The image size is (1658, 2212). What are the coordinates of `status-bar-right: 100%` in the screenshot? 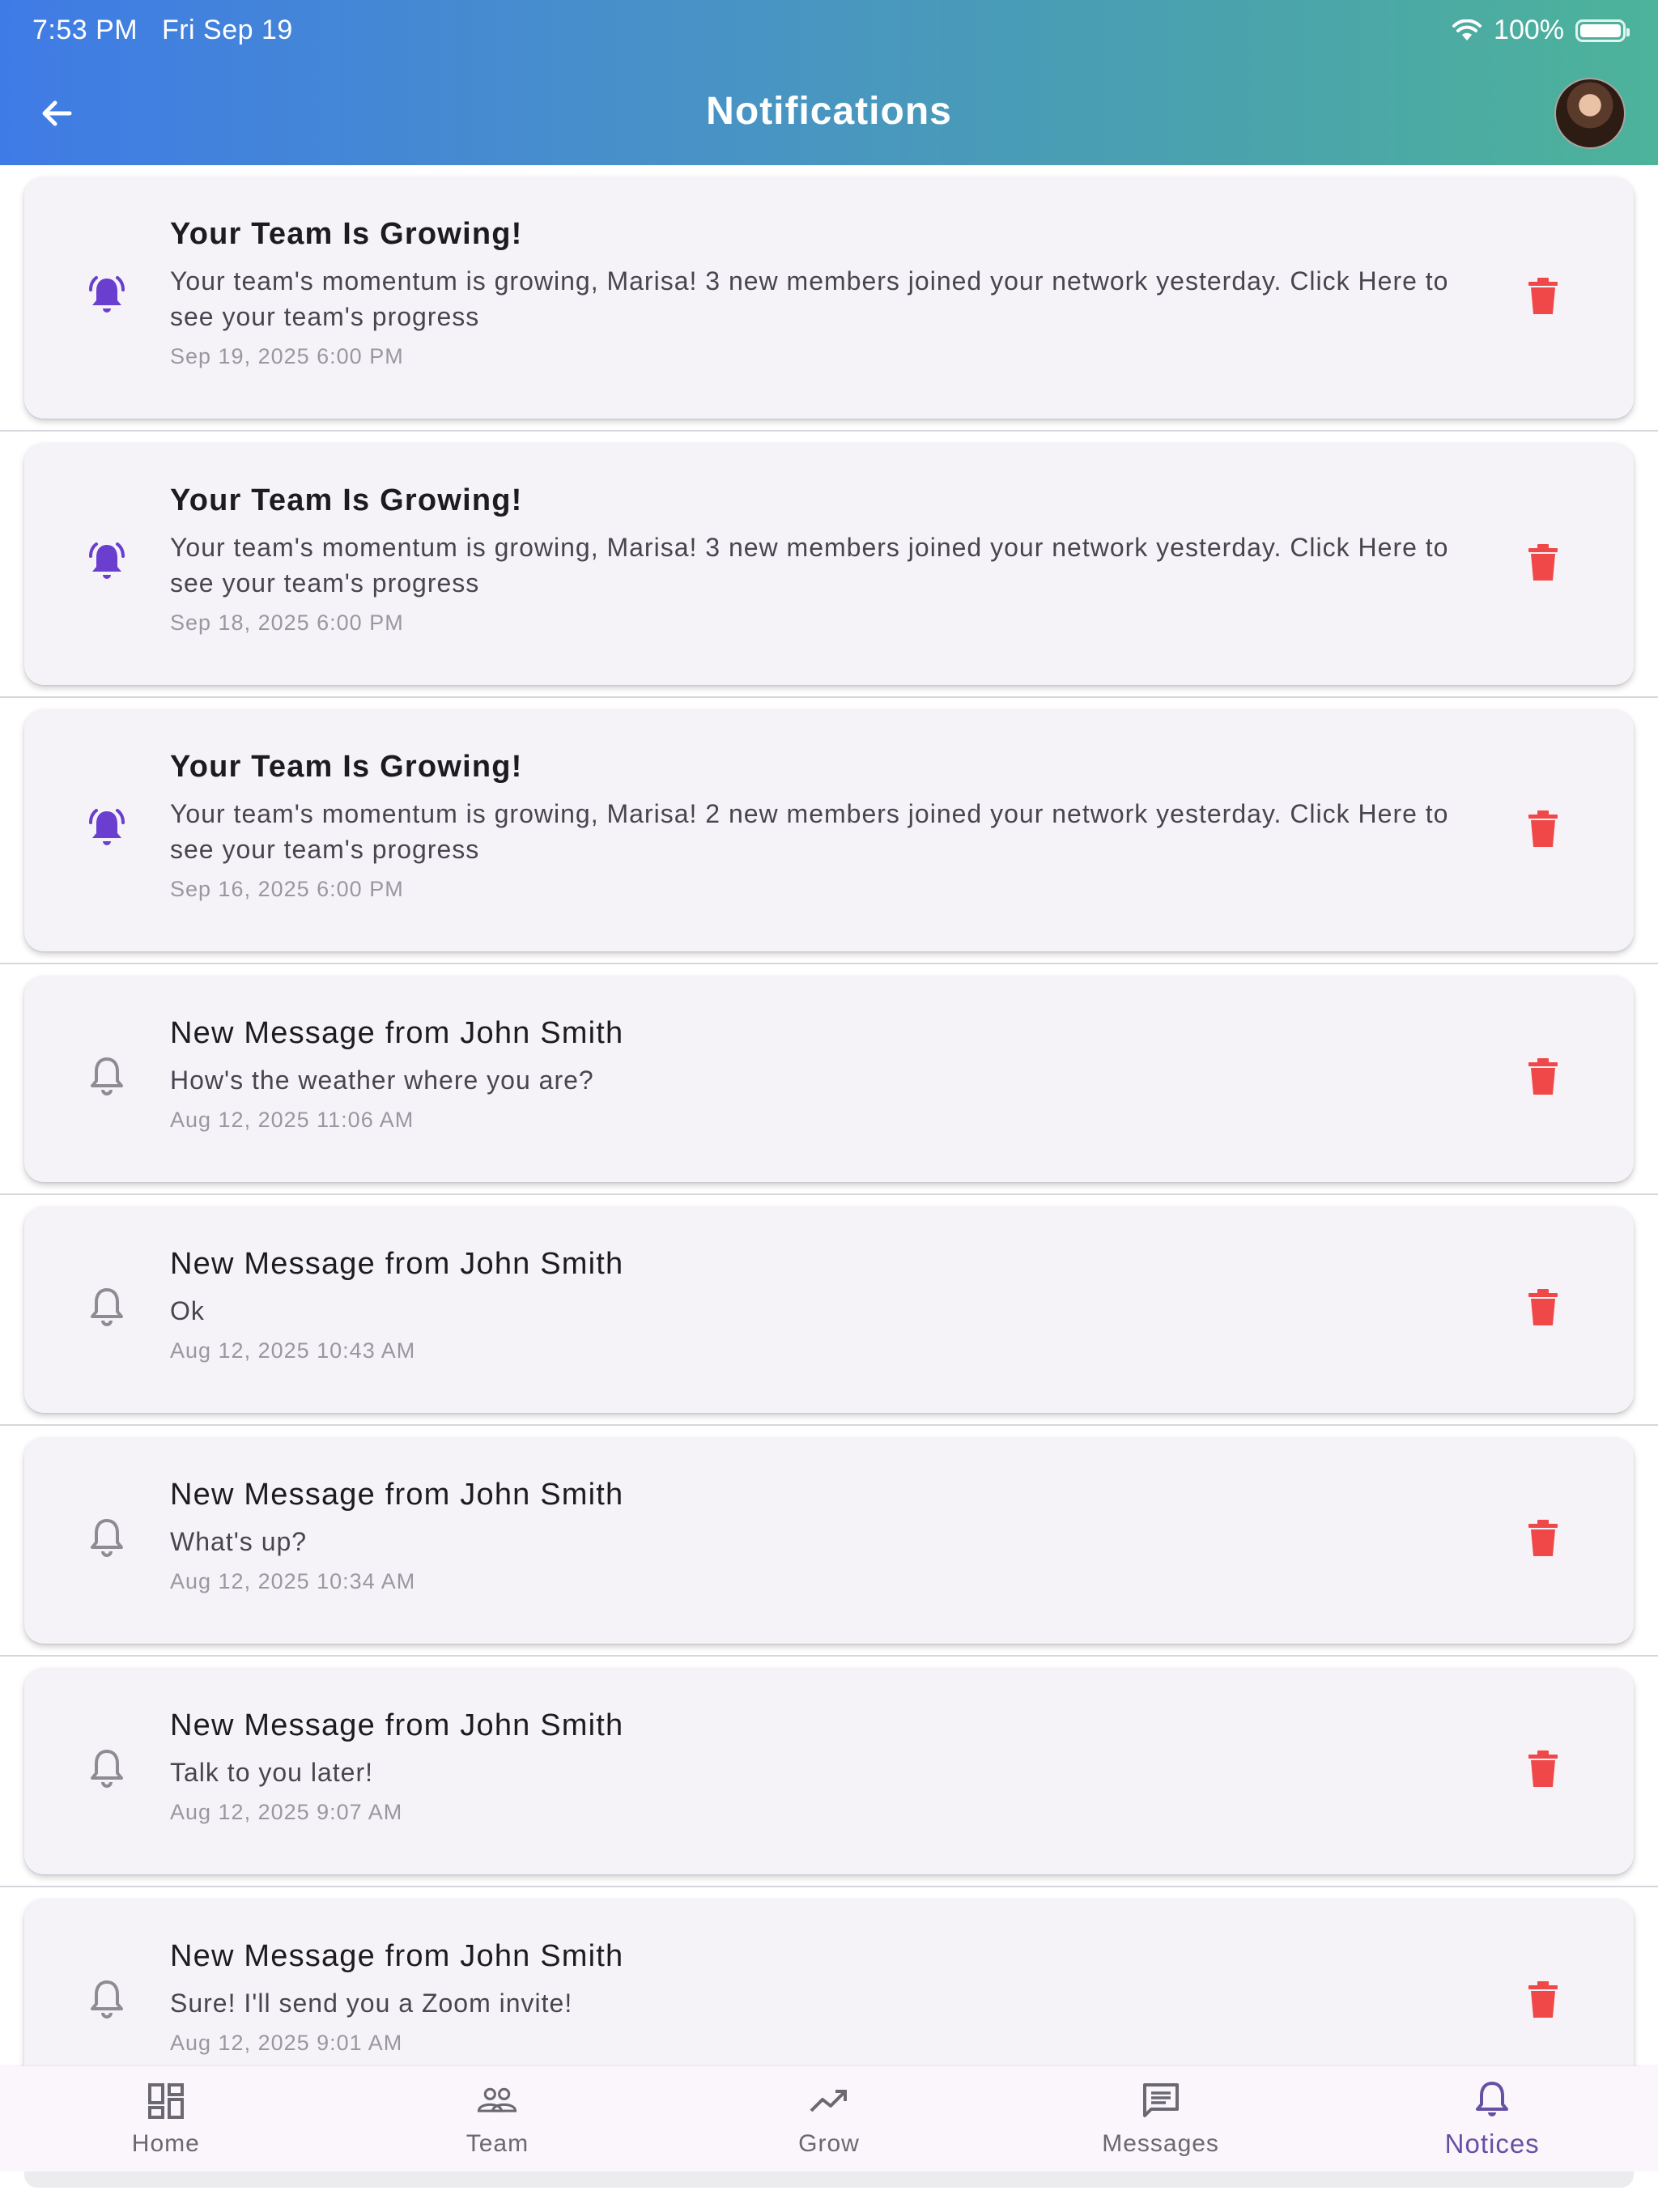 It's located at (1541, 31).